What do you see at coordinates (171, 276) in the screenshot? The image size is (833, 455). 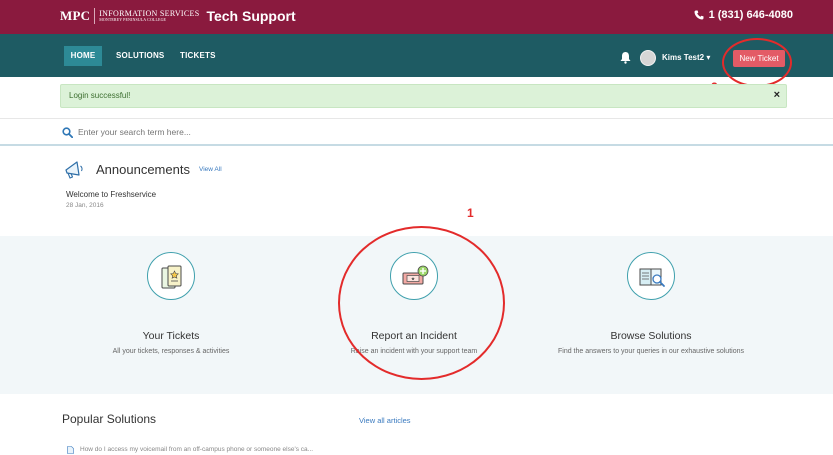 I see `tickets-icon` at bounding box center [171, 276].